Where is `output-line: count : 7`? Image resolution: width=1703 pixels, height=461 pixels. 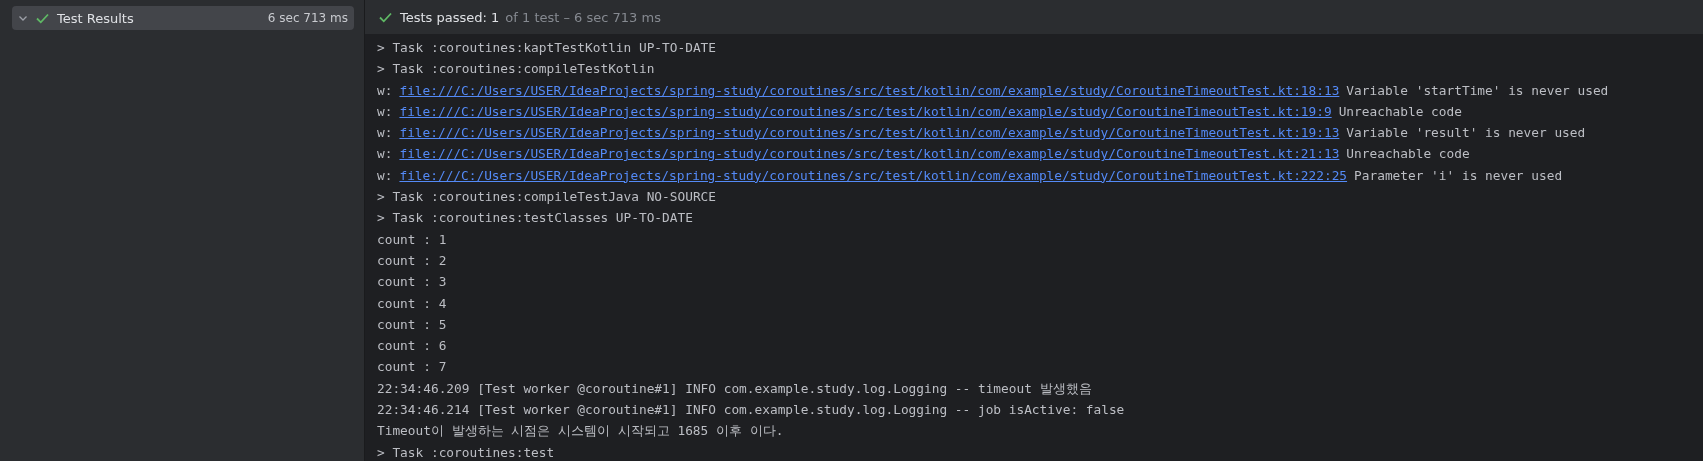 output-line: count : 7 is located at coordinates (412, 367).